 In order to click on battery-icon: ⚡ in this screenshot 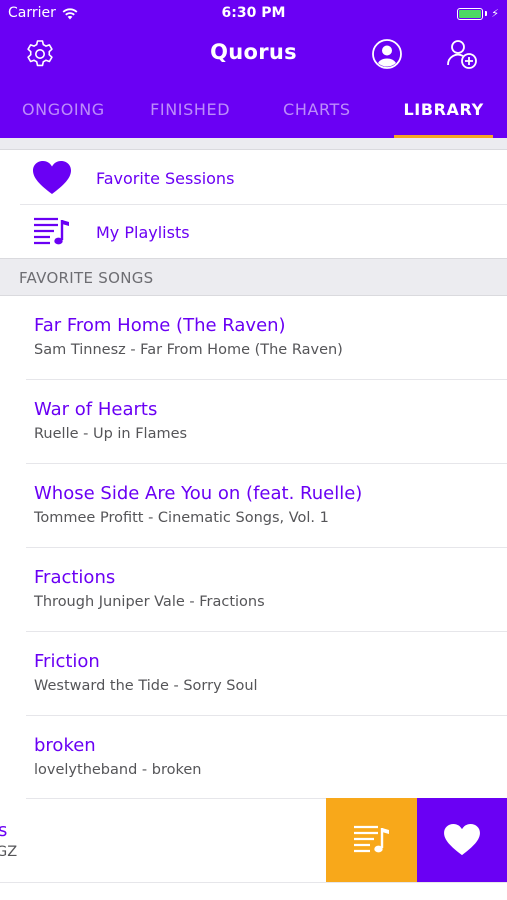, I will do `click(478, 13)`.